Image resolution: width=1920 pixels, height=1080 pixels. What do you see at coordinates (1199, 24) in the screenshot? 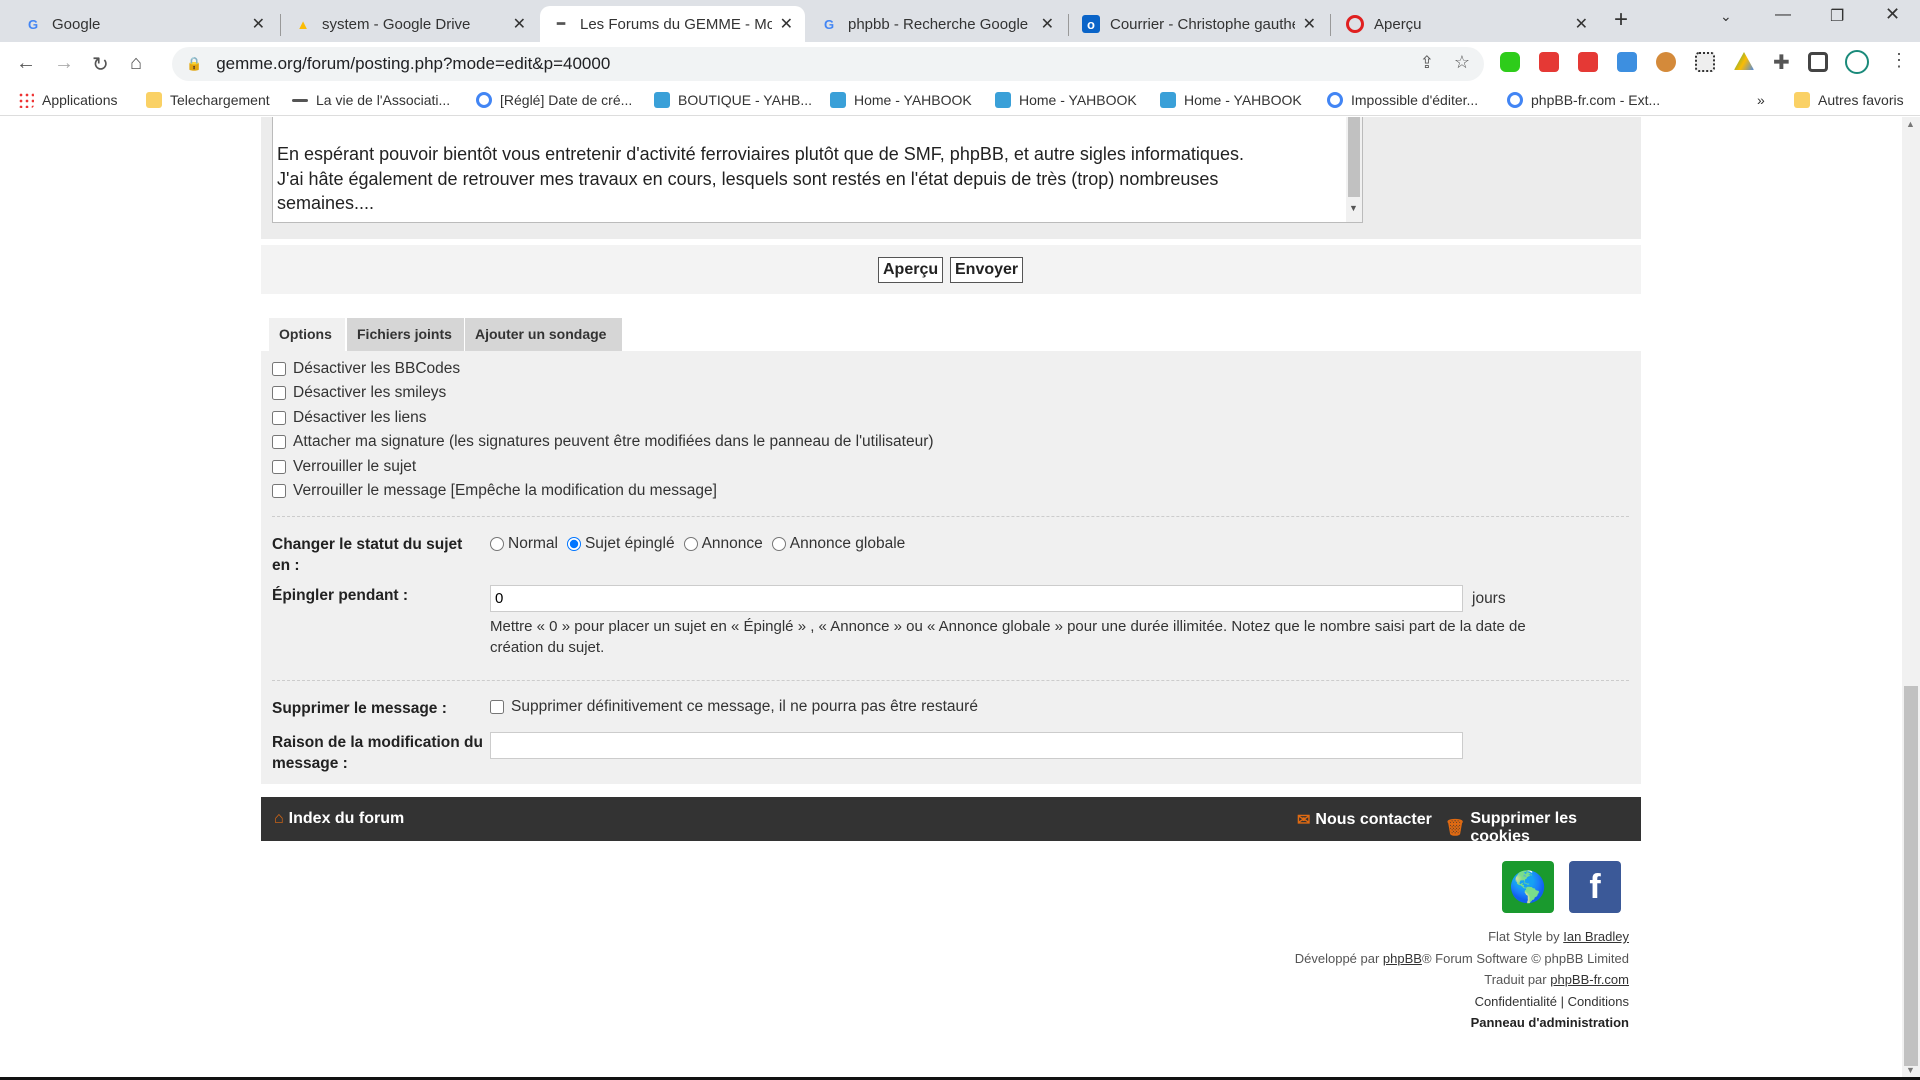
I see `tab-outlook: o Courrier - Christophe gauthey ✕` at bounding box center [1199, 24].